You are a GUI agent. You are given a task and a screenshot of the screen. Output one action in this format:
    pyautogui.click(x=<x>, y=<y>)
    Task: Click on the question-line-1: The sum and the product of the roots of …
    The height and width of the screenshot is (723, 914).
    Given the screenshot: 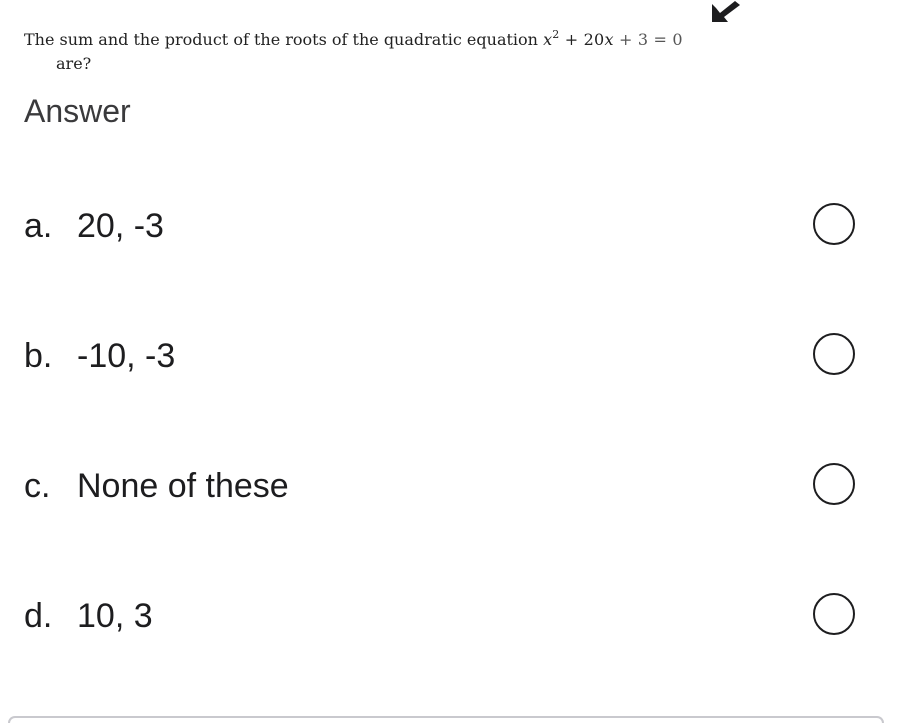 What is the action you would take?
    pyautogui.click(x=404, y=40)
    